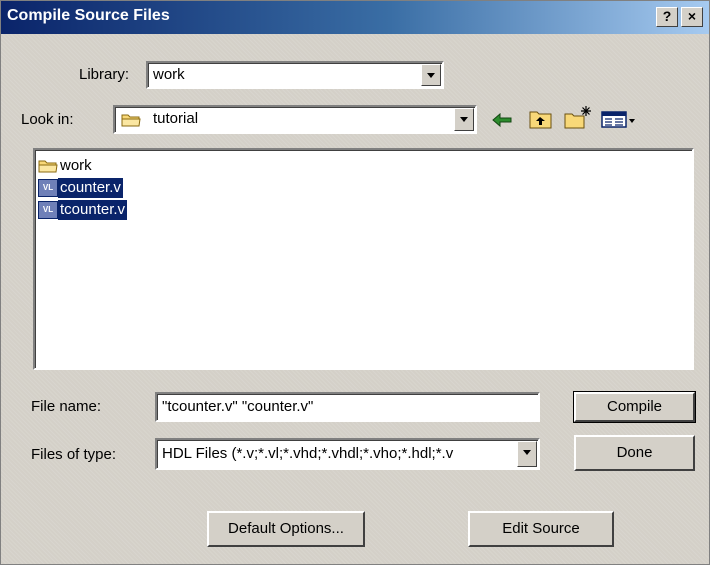  I want to click on compile-button: Compile, so click(634, 407).